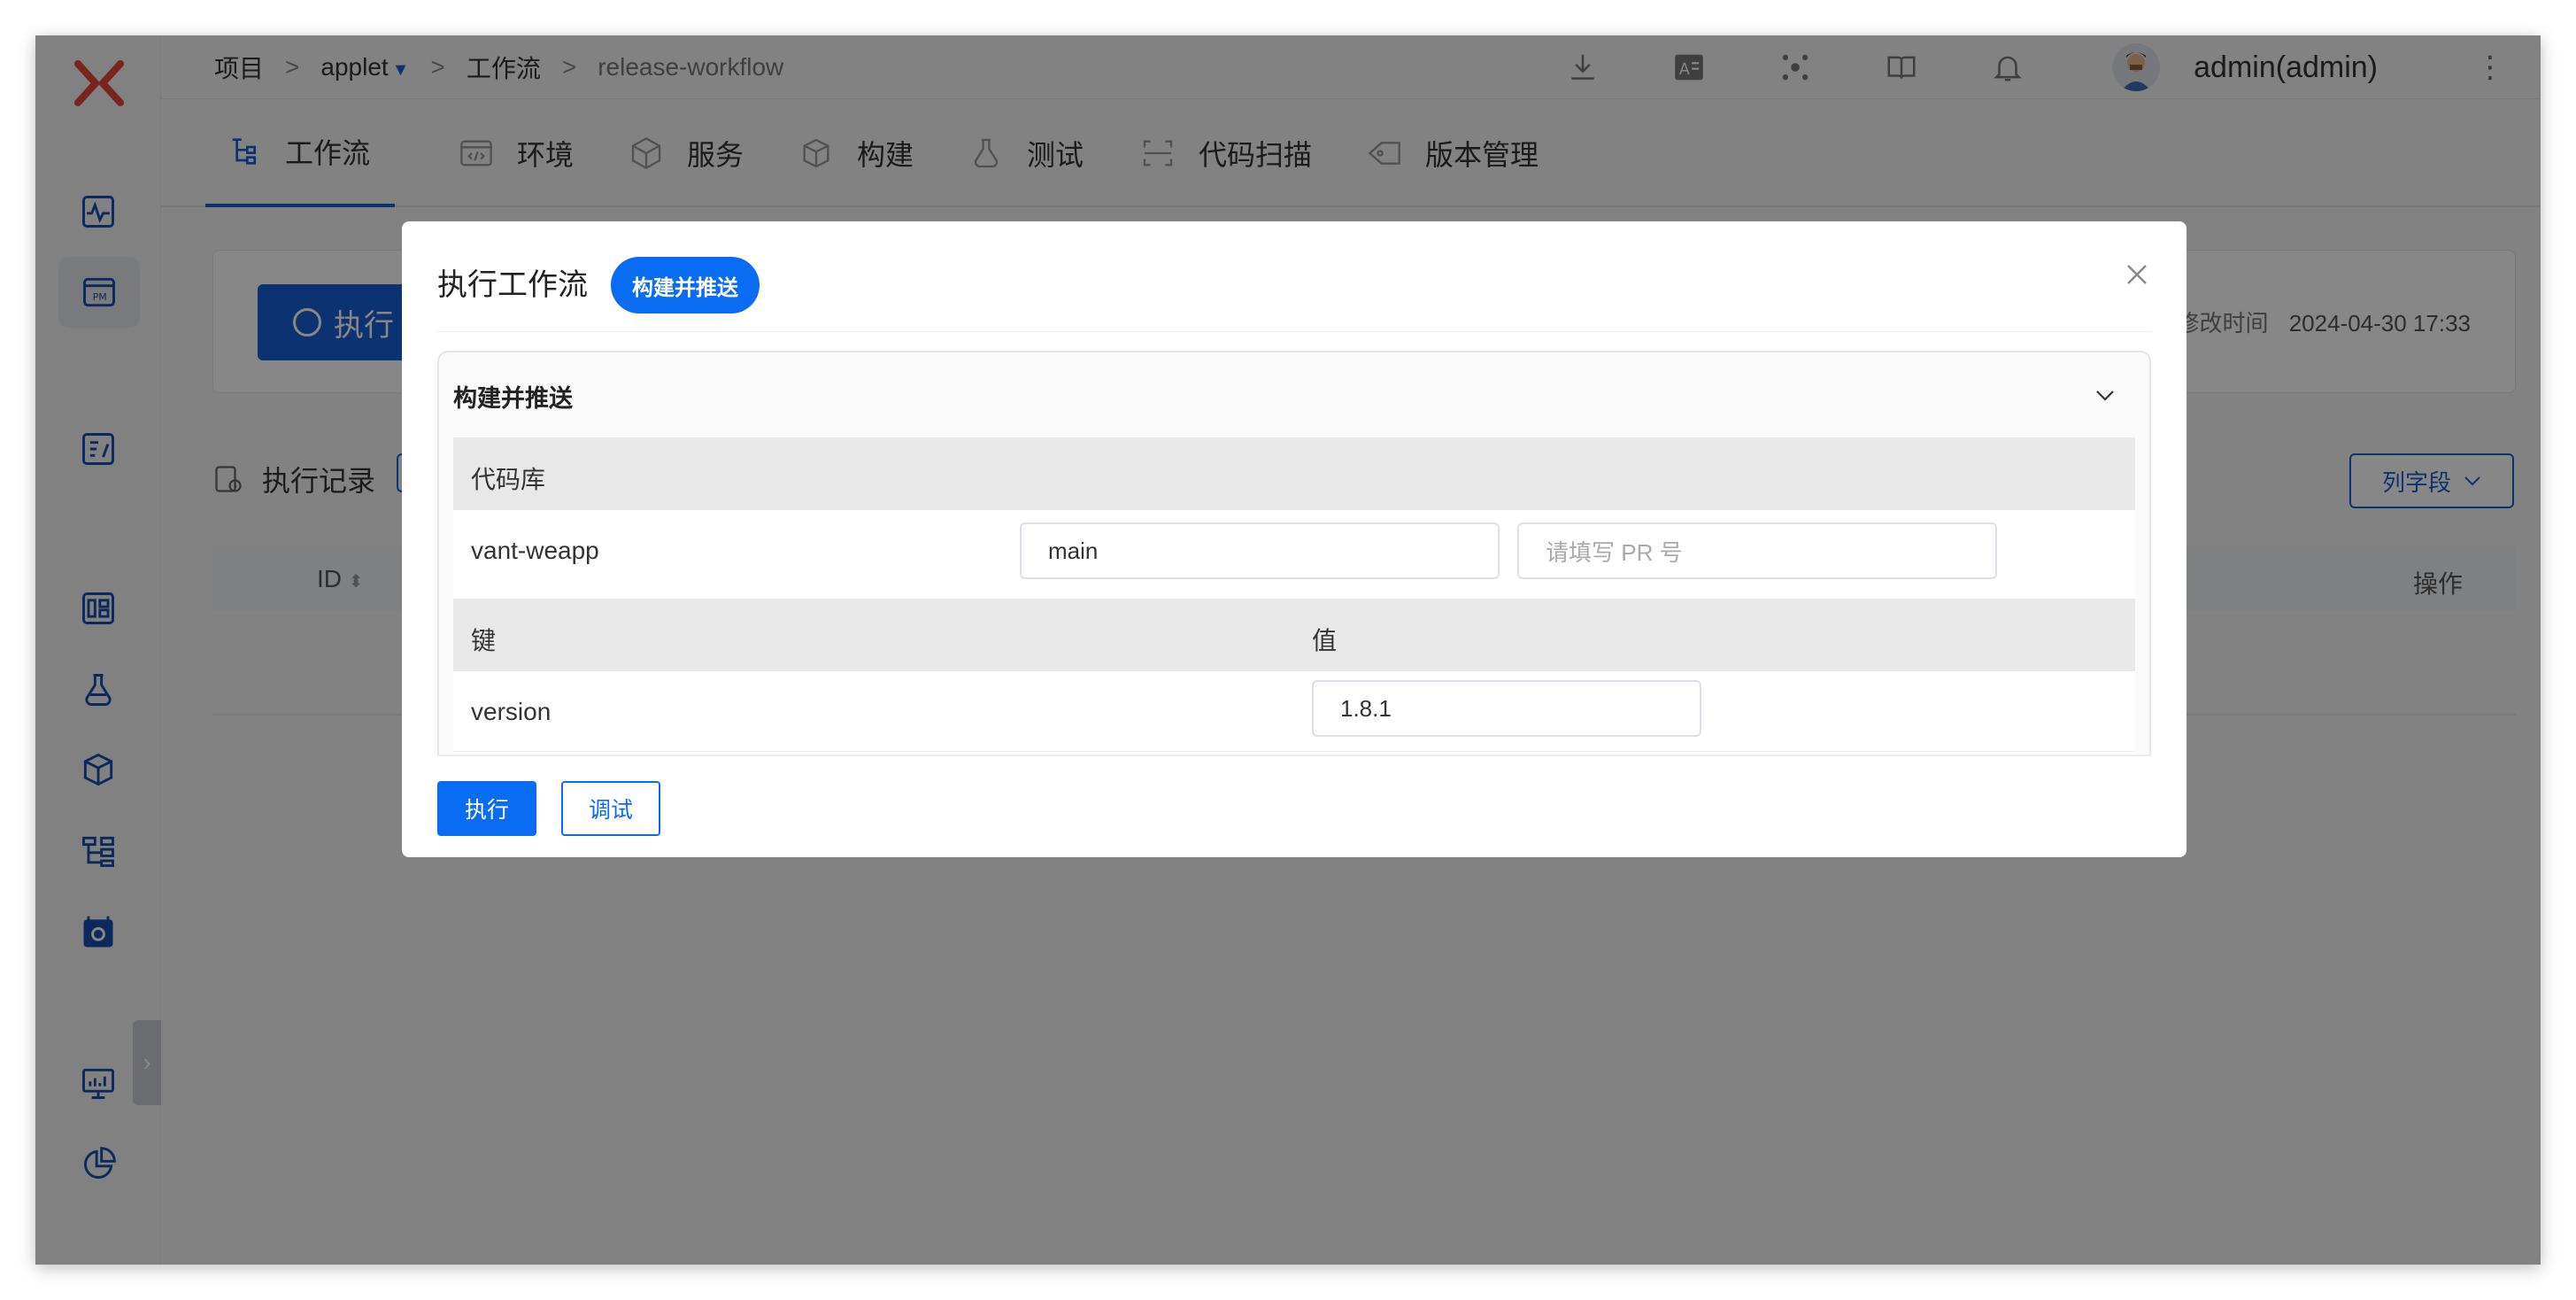  I want to click on param-key: version, so click(511, 711).